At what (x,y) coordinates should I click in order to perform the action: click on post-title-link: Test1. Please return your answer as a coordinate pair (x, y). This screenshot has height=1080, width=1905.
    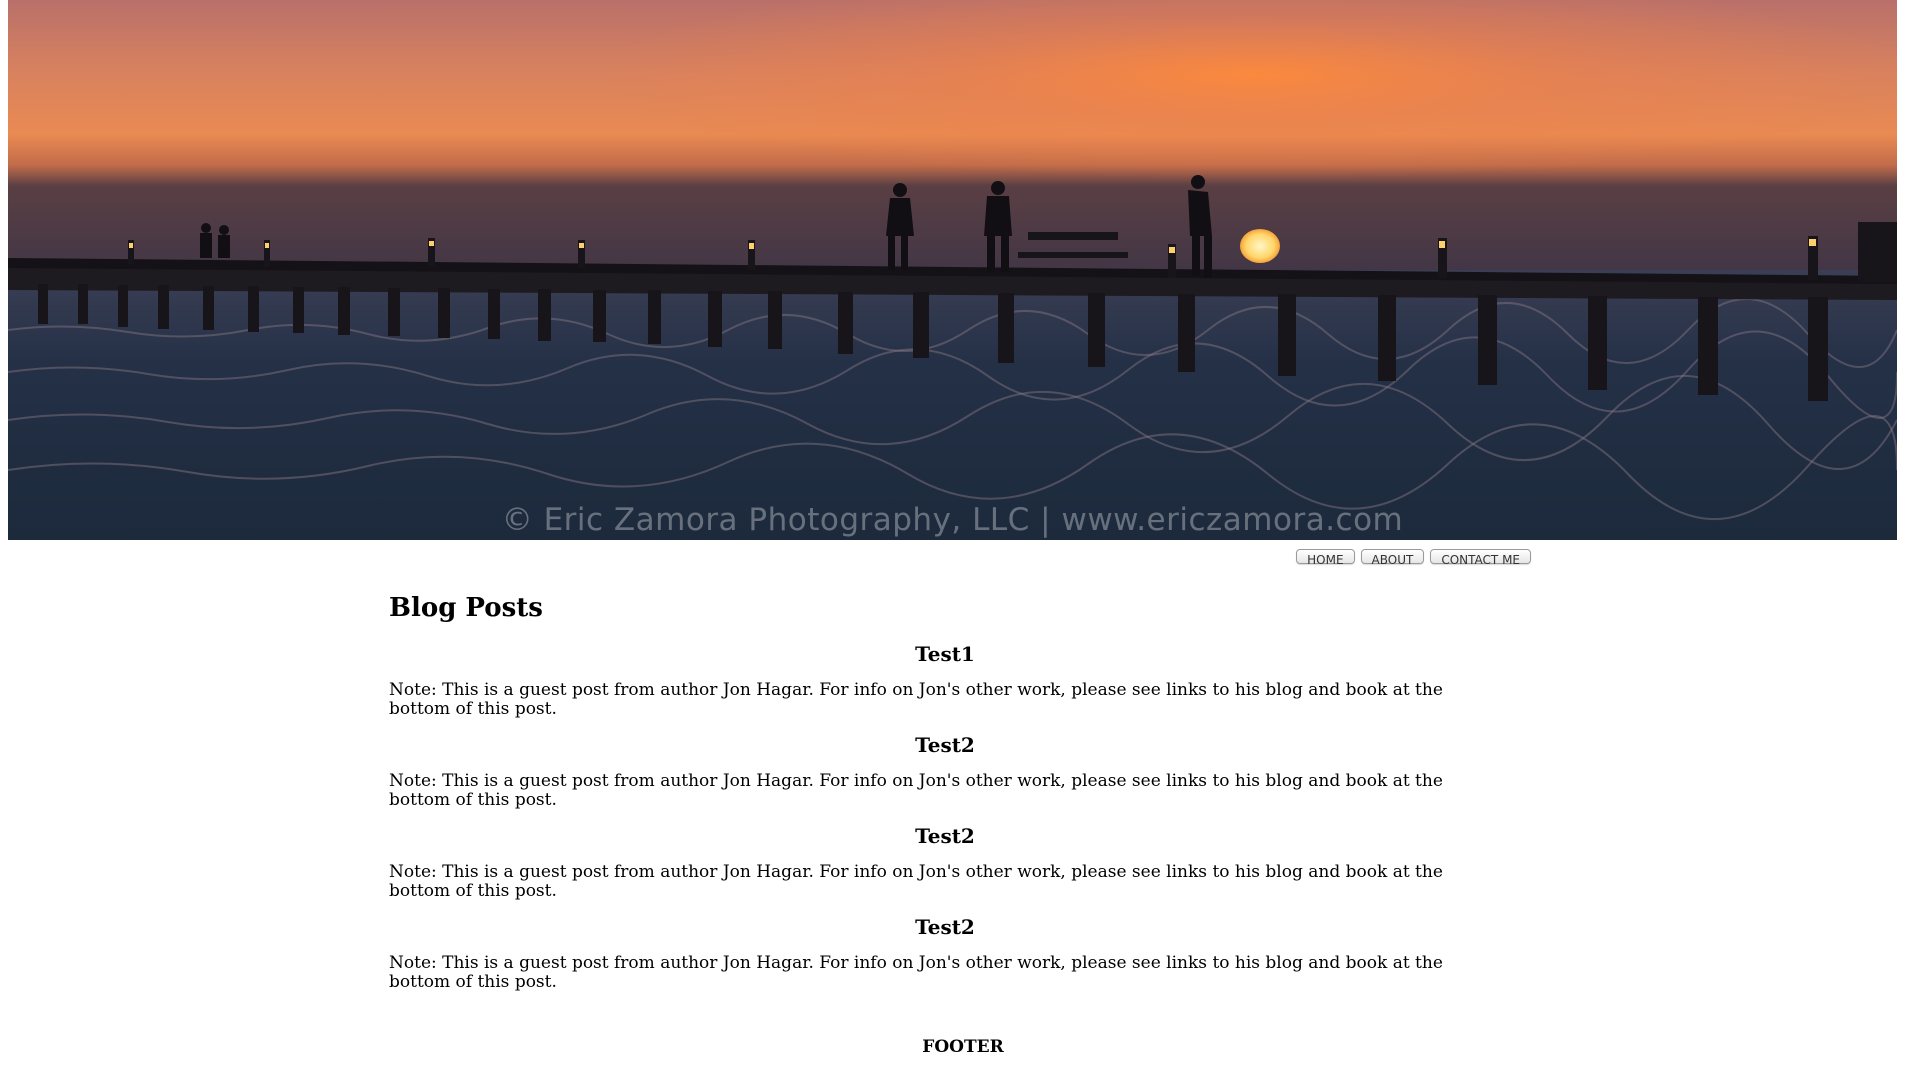
    Looking at the image, I should click on (945, 654).